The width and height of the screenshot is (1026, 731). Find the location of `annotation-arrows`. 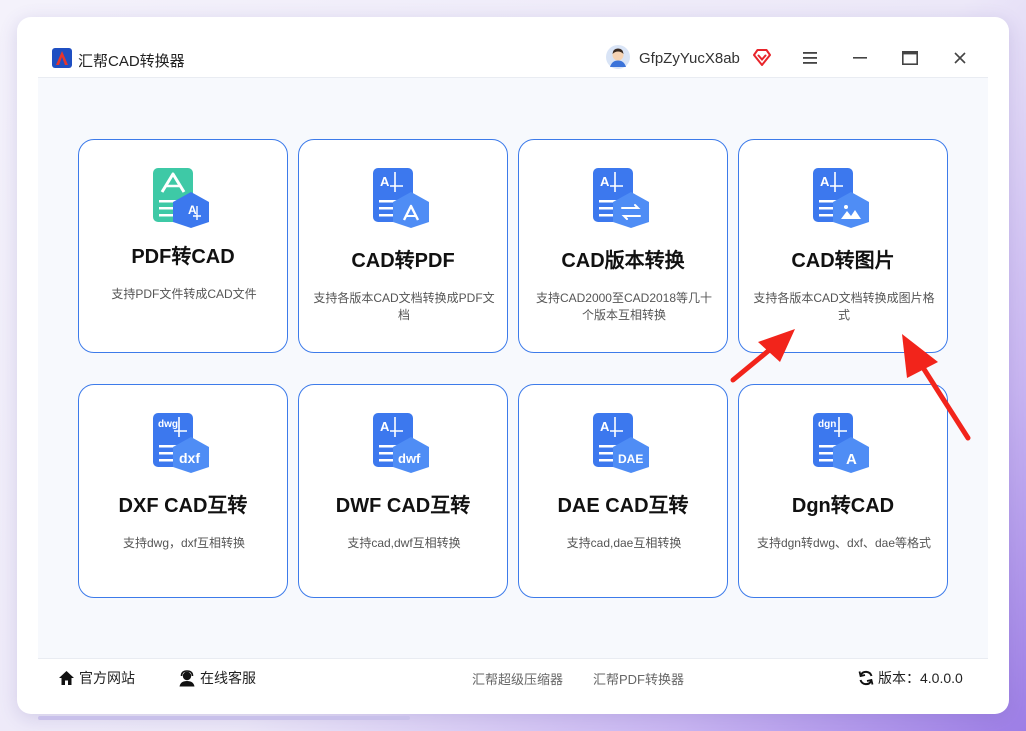

annotation-arrows is located at coordinates (850, 385).